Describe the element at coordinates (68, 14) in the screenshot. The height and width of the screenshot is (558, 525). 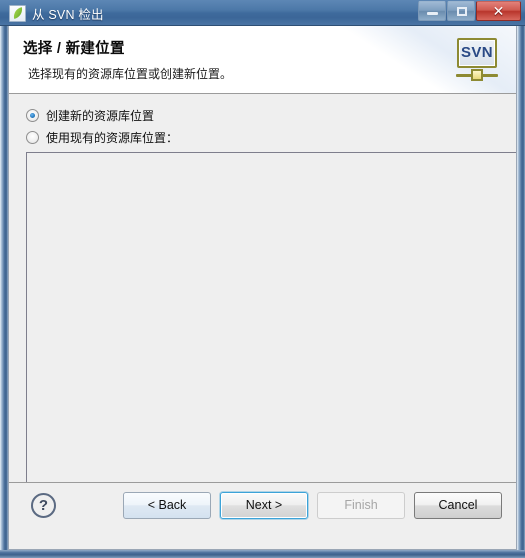
I see `window-title: 从 SVN 检出` at that location.